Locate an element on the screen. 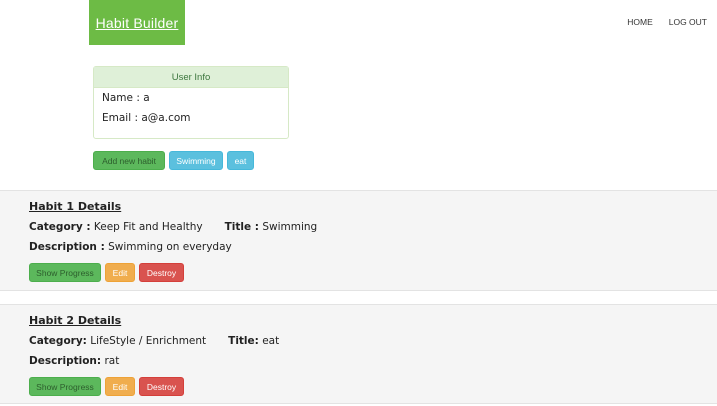  title-label: Title : is located at coordinates (241, 227).